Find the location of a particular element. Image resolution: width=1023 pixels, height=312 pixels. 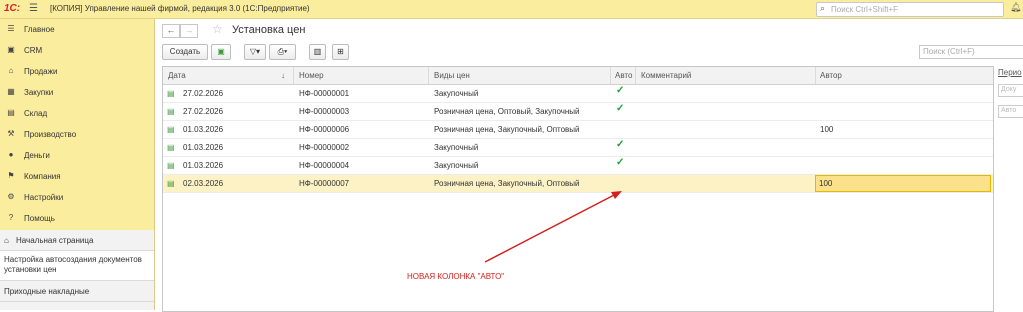

annotation-text: НОВАЯ КОЛОНКА "АВТО" is located at coordinates (456, 276).